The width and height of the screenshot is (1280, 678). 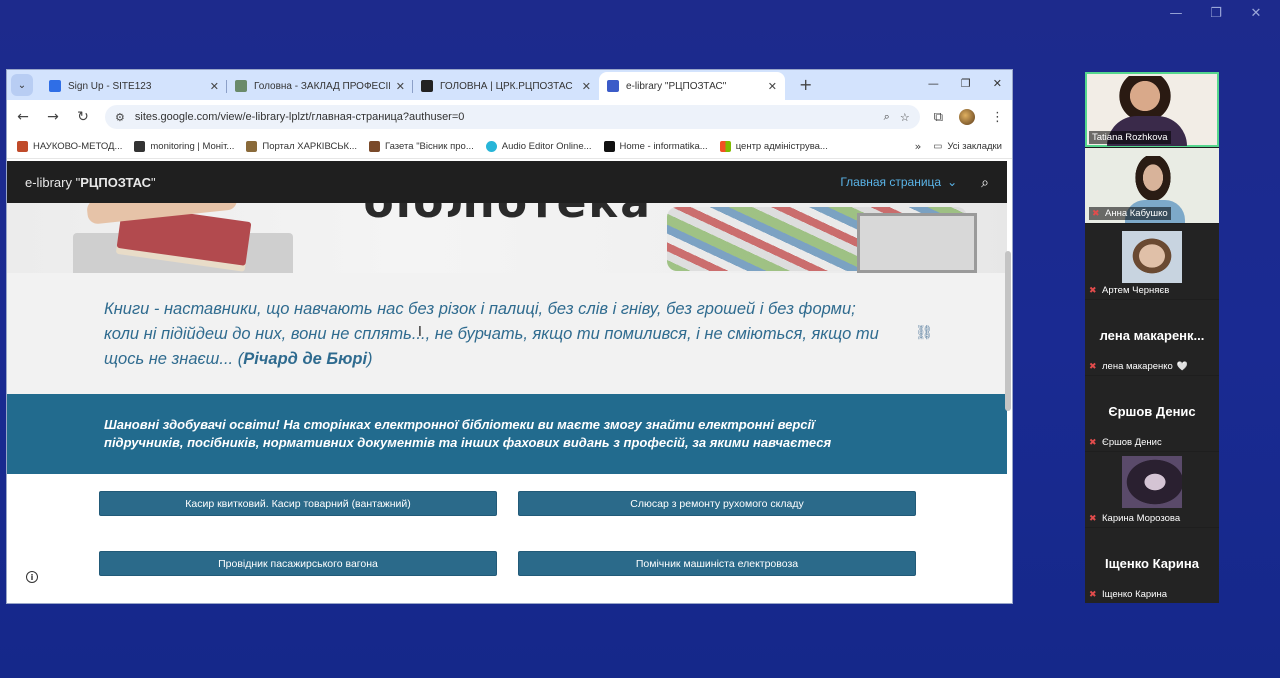 I want to click on participant-tile: лена макаренк... ✖ лена макаренко 🤍, so click(x=1152, y=337).